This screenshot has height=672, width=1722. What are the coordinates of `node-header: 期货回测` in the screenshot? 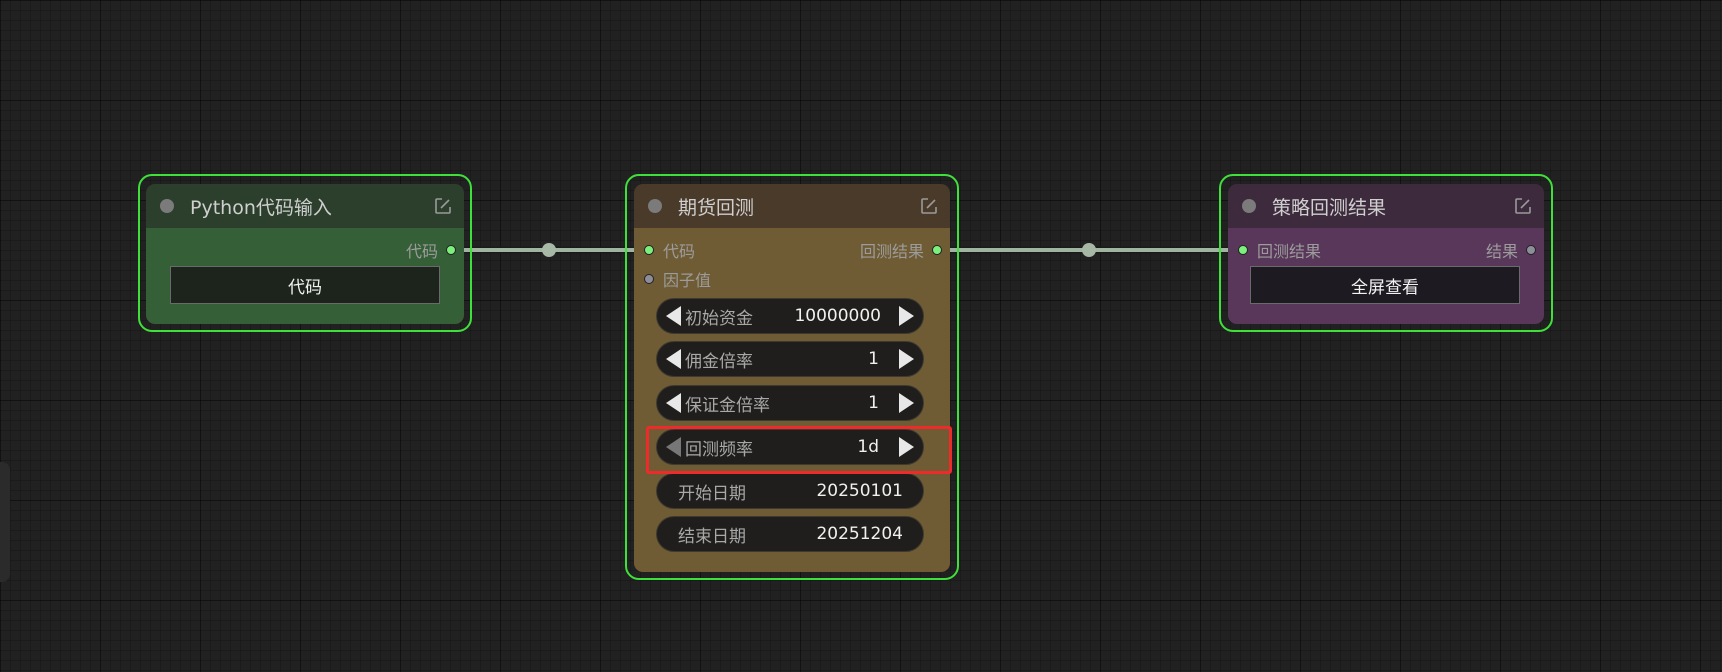 It's located at (792, 206).